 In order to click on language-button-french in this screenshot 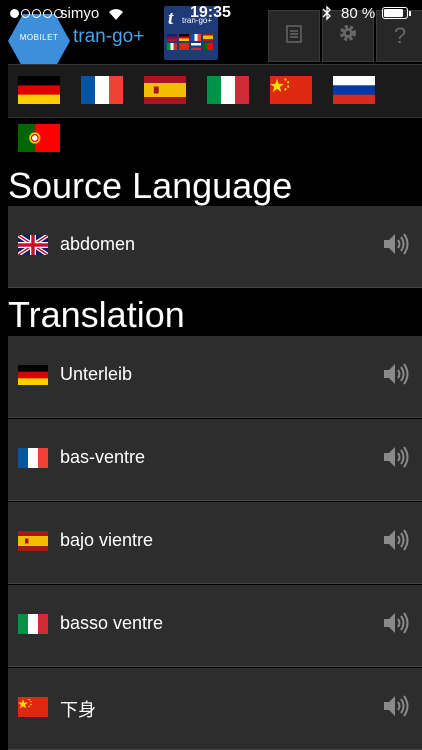, I will do `click(102, 90)`.